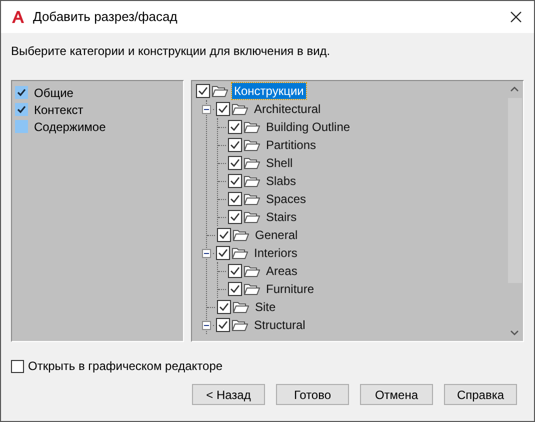 This screenshot has height=422, width=535. I want to click on tree-item: Slabs, so click(281, 181).